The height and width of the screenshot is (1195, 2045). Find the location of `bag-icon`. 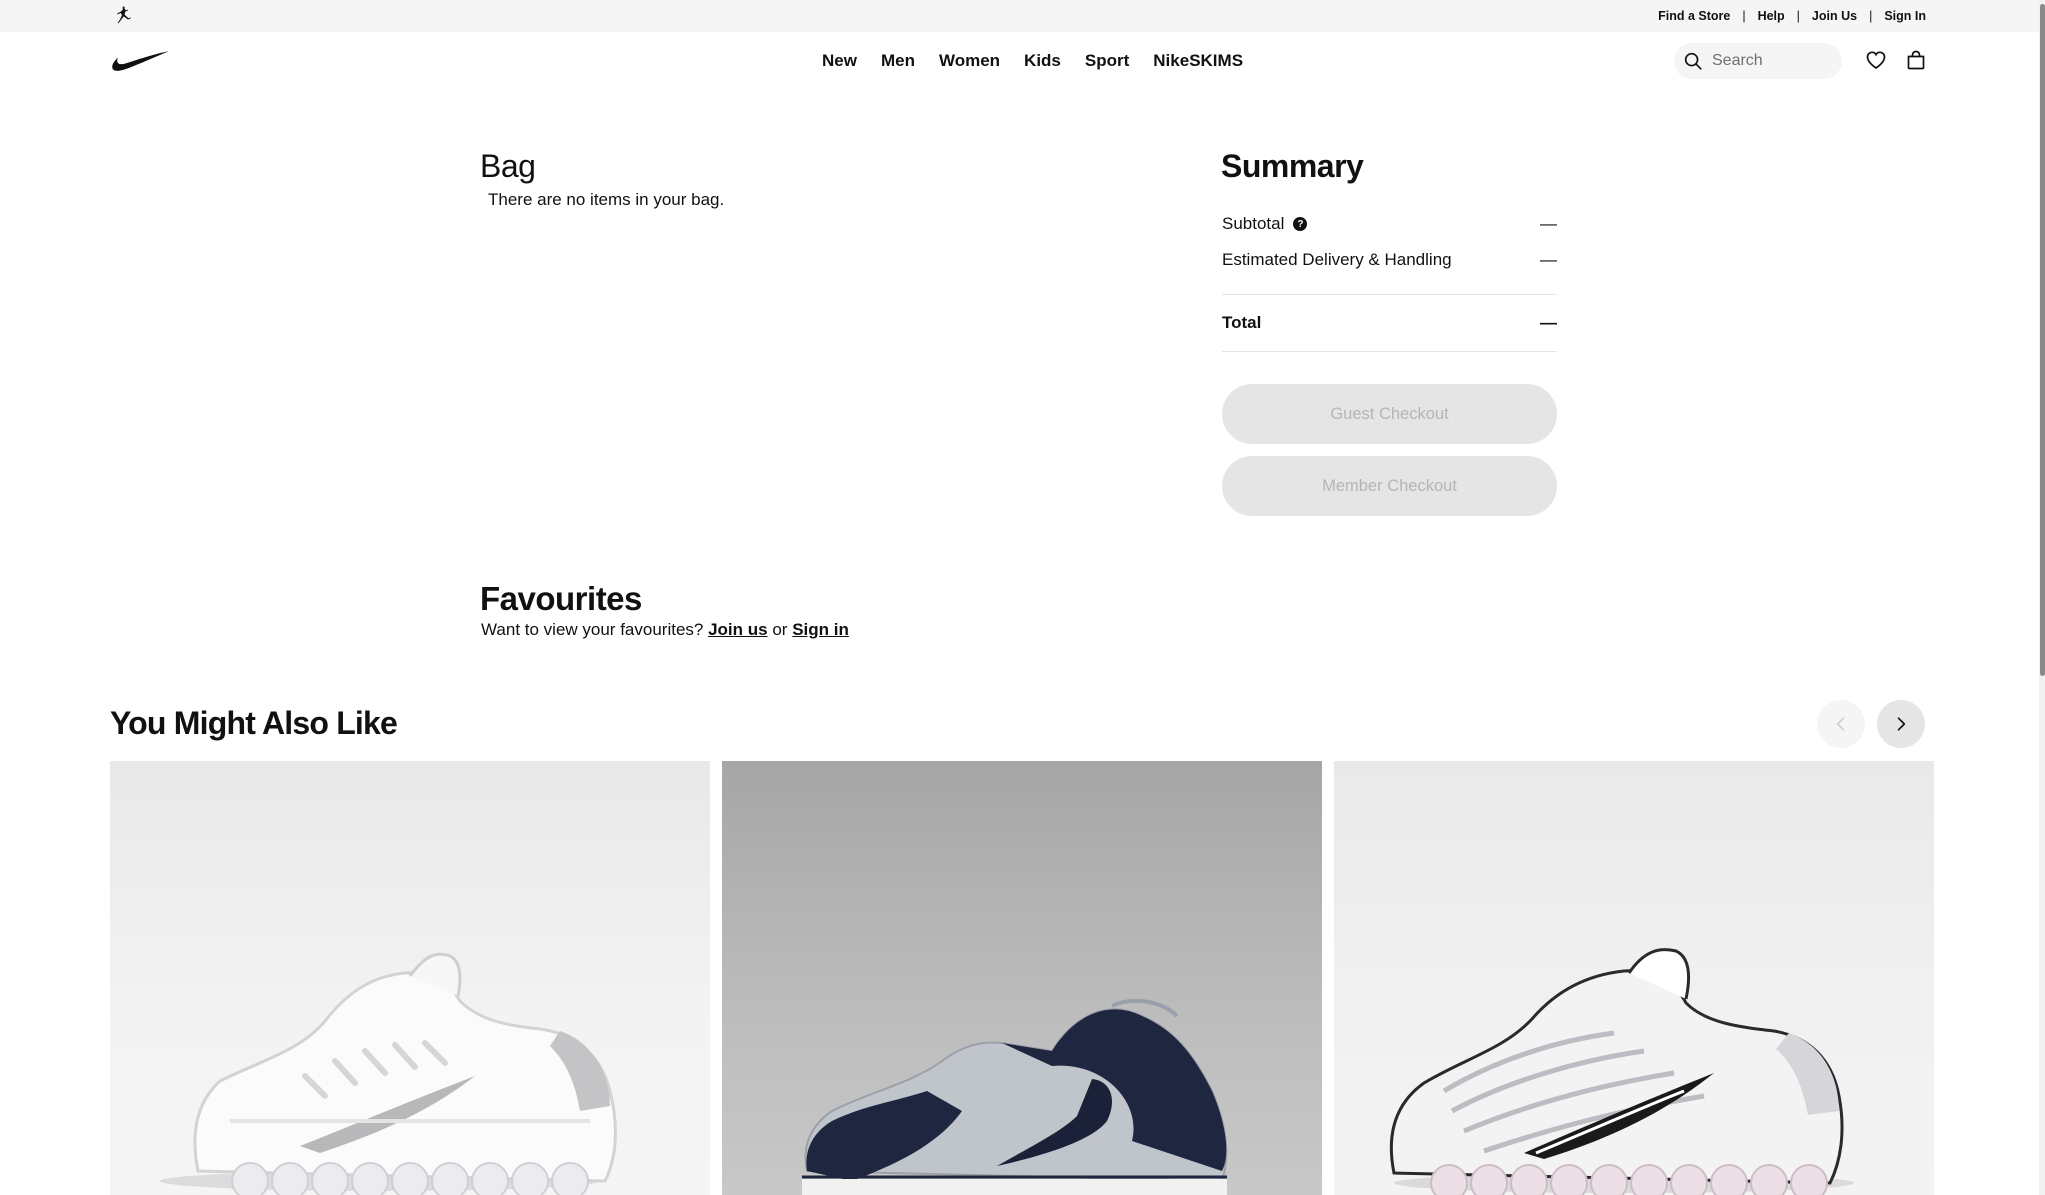

bag-icon is located at coordinates (1916, 60).